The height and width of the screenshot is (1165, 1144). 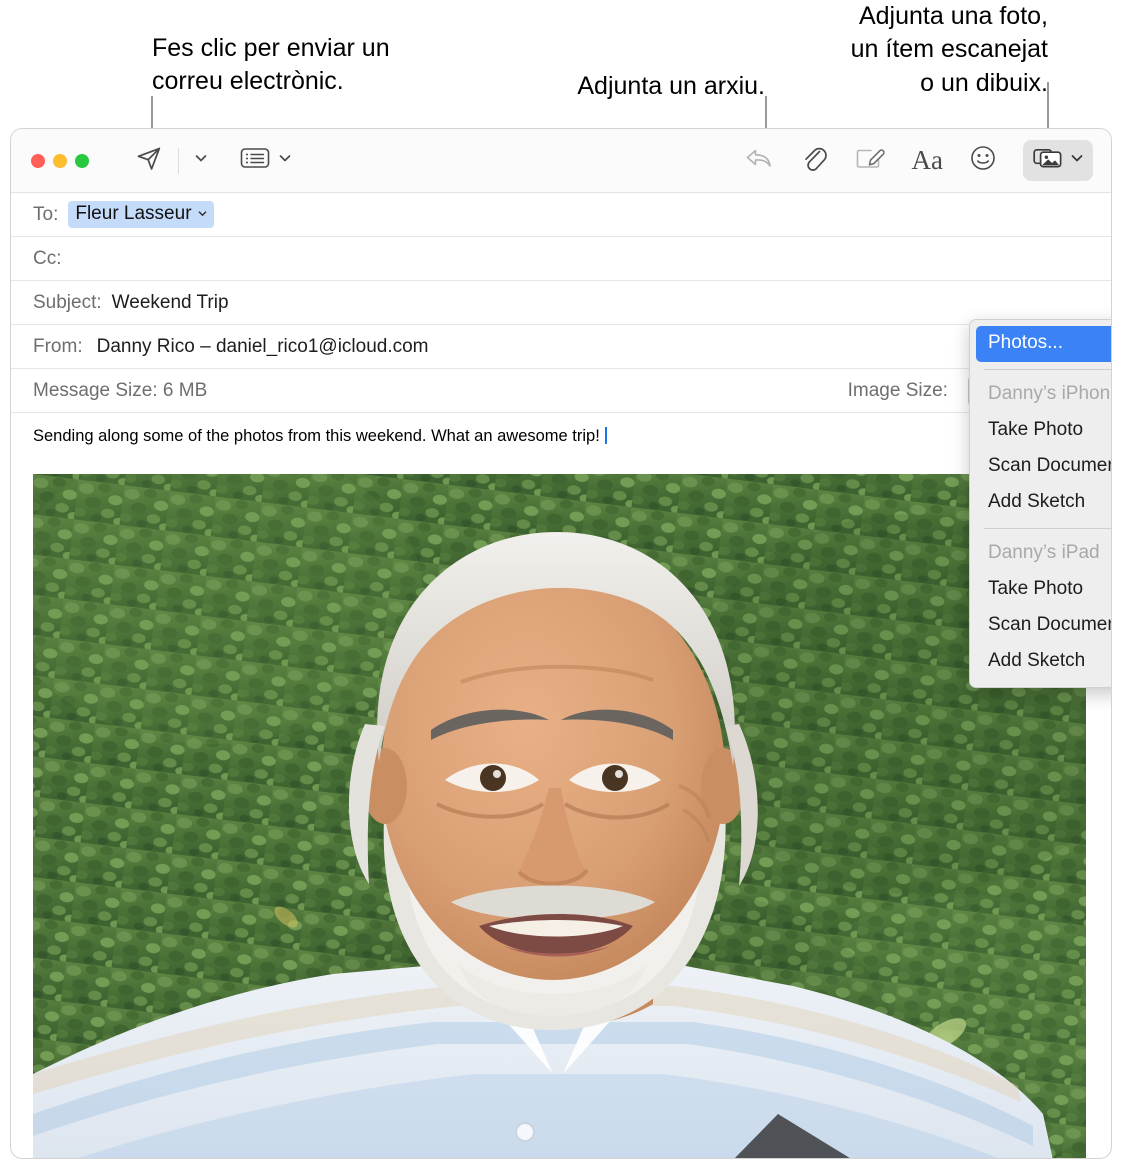 I want to click on send-paper-plane-icon, so click(x=149, y=160).